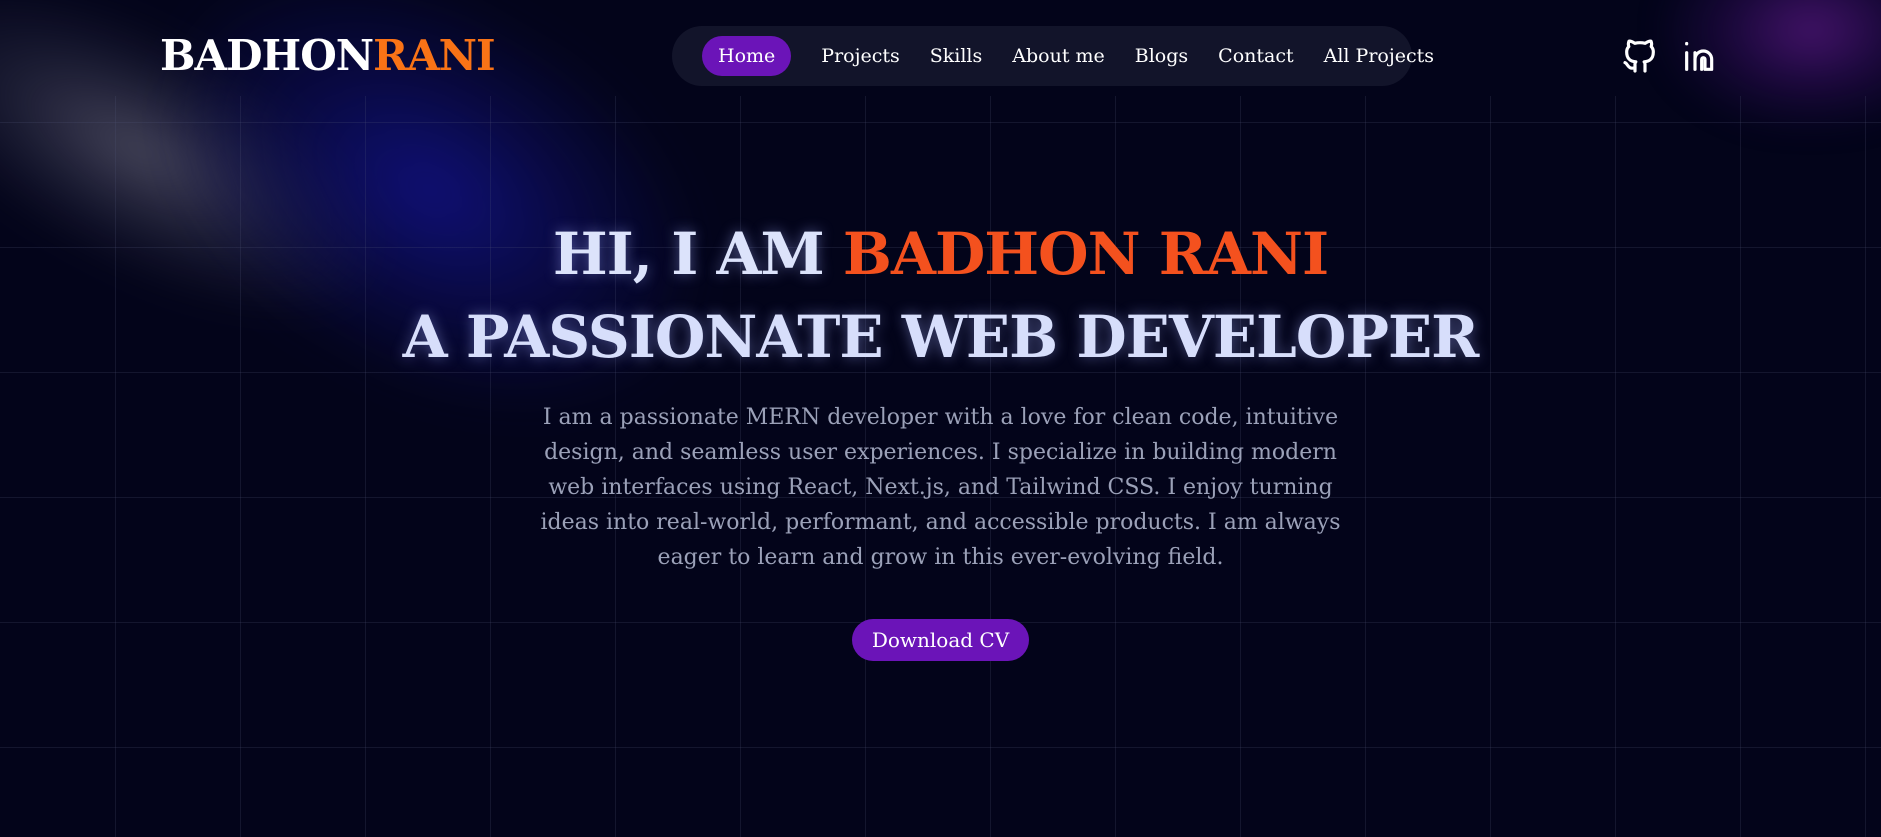 Image resolution: width=1881 pixels, height=837 pixels. I want to click on logo-second-part: RANI, so click(434, 55).